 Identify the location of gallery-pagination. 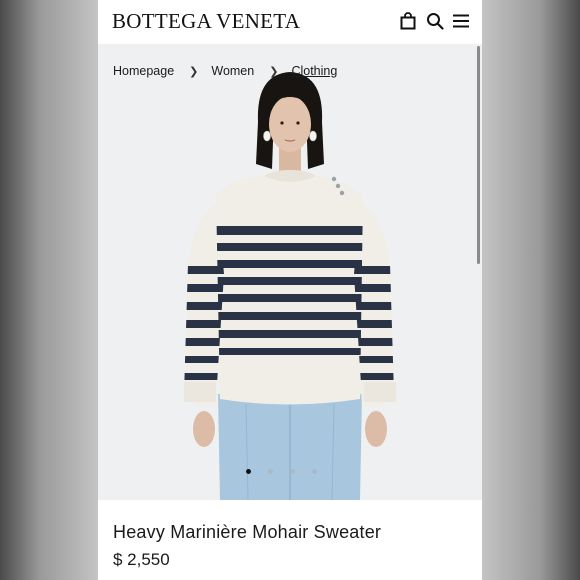
(290, 471).